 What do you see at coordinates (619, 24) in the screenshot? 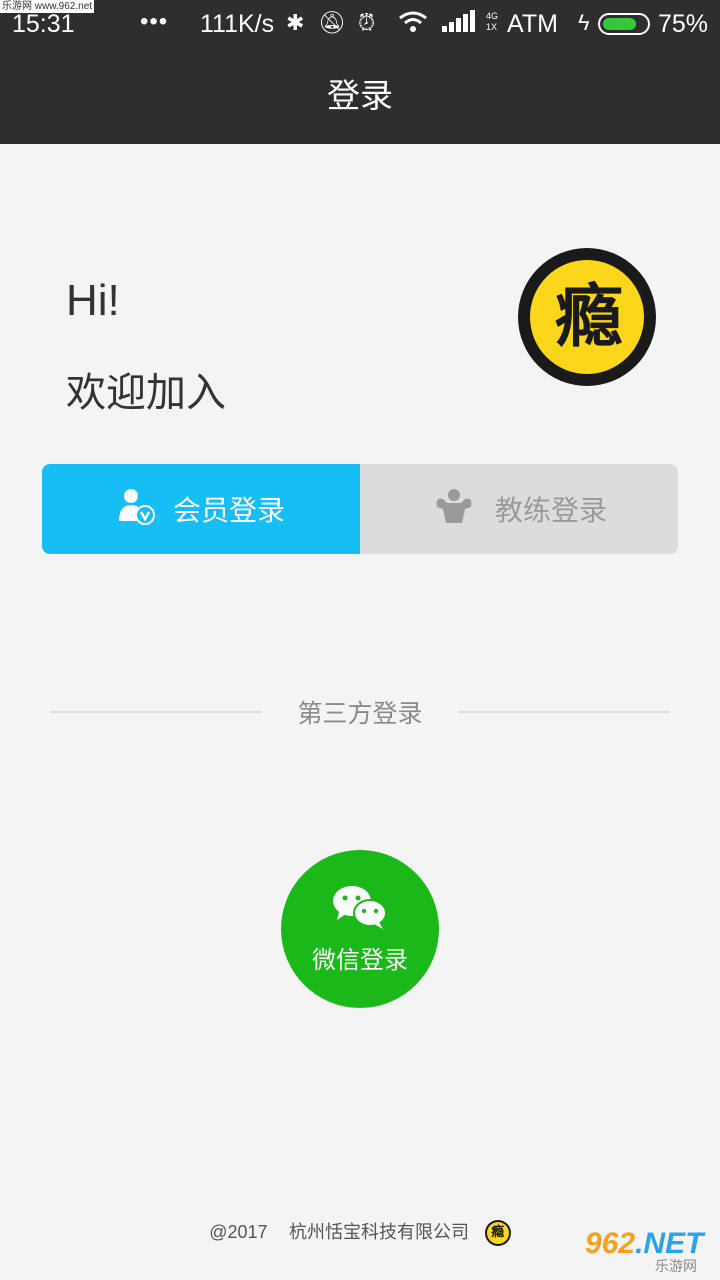
I see `battery-fill` at bounding box center [619, 24].